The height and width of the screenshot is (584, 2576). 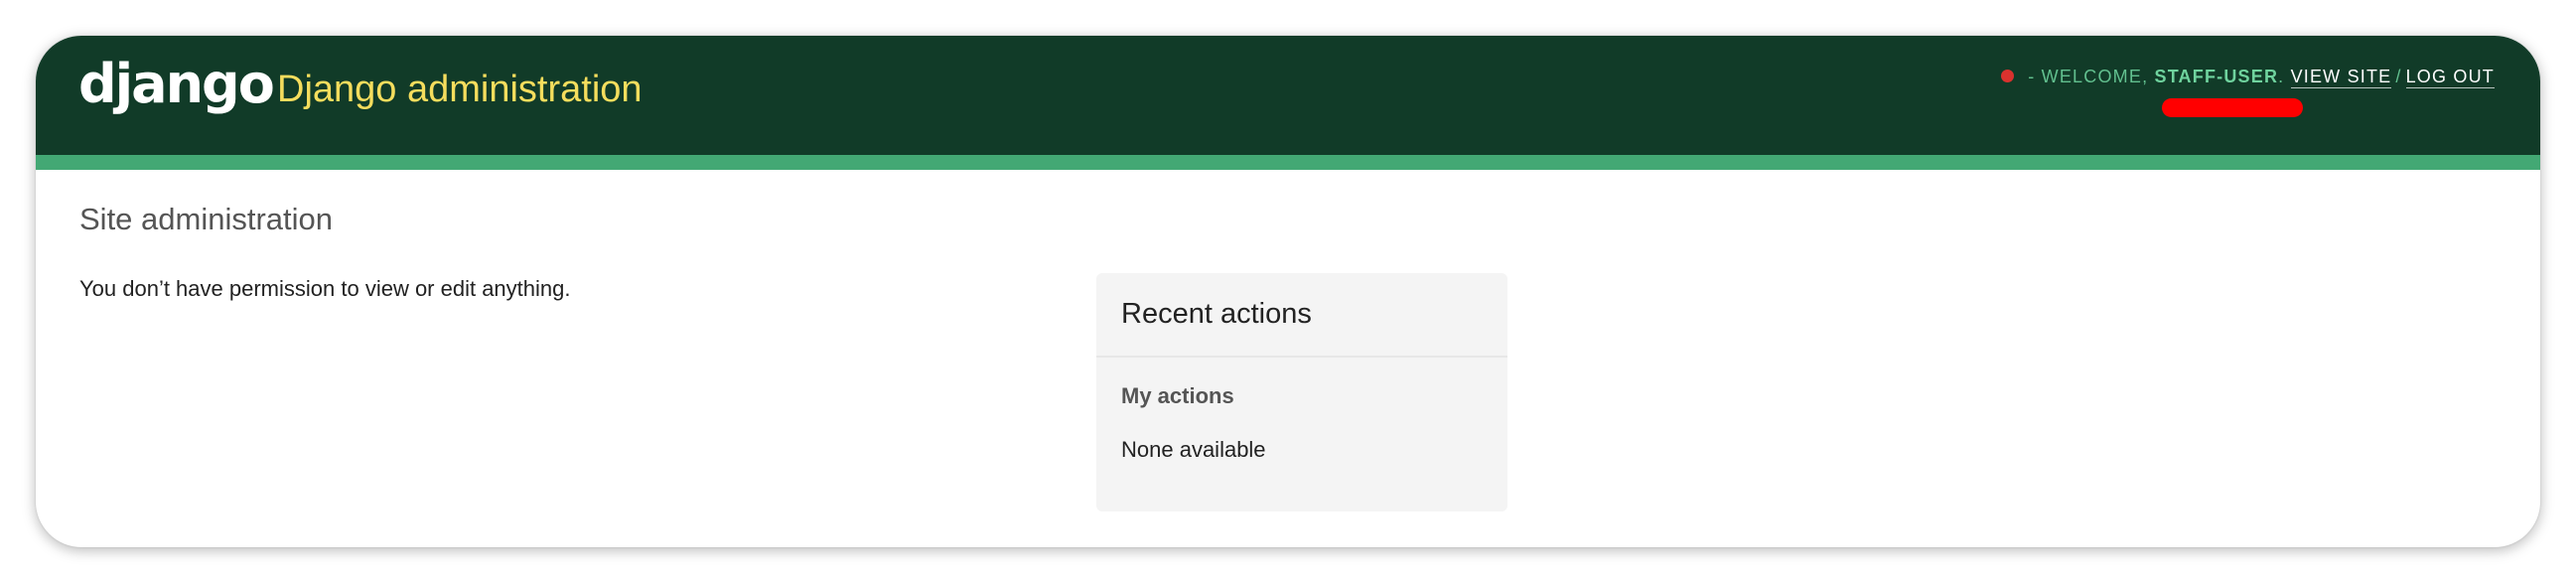 What do you see at coordinates (2450, 77) in the screenshot?
I see `logout-link: Log out` at bounding box center [2450, 77].